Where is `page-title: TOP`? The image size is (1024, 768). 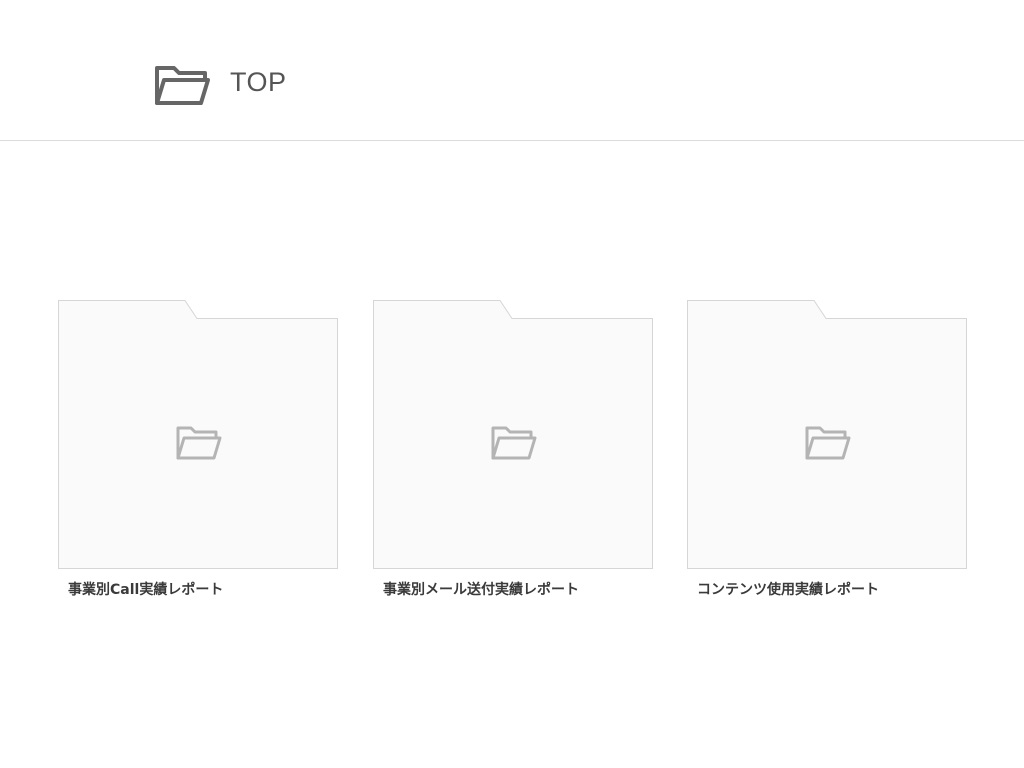
page-title: TOP is located at coordinates (258, 82).